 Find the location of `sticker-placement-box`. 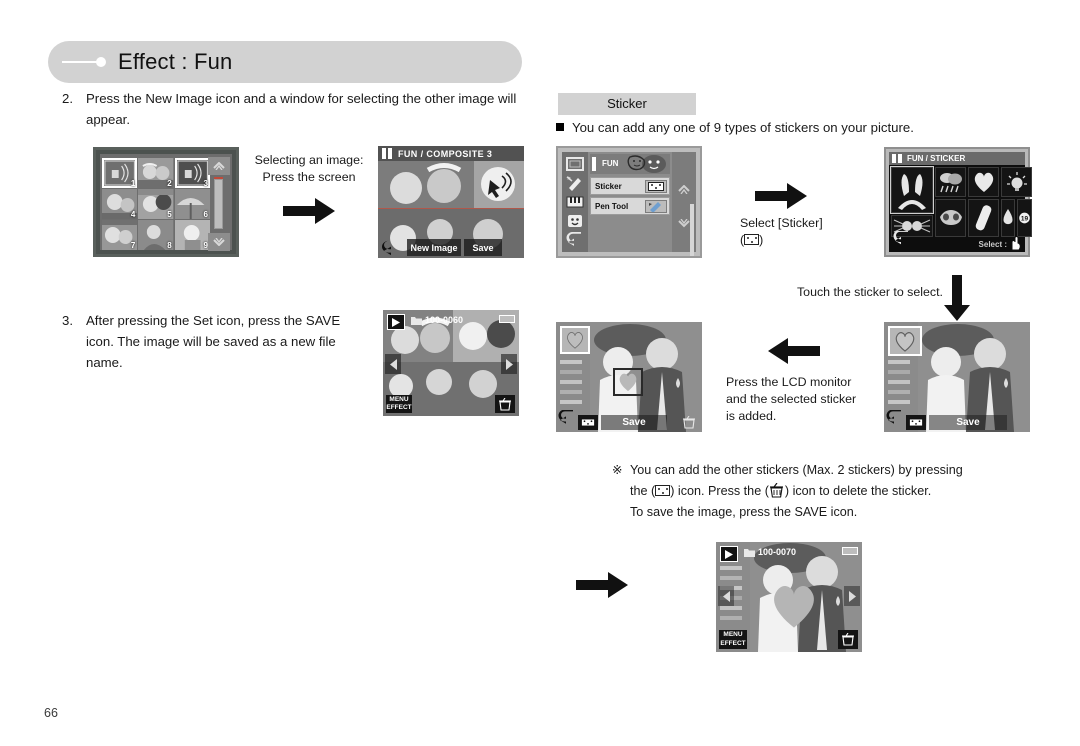

sticker-placement-box is located at coordinates (628, 382).